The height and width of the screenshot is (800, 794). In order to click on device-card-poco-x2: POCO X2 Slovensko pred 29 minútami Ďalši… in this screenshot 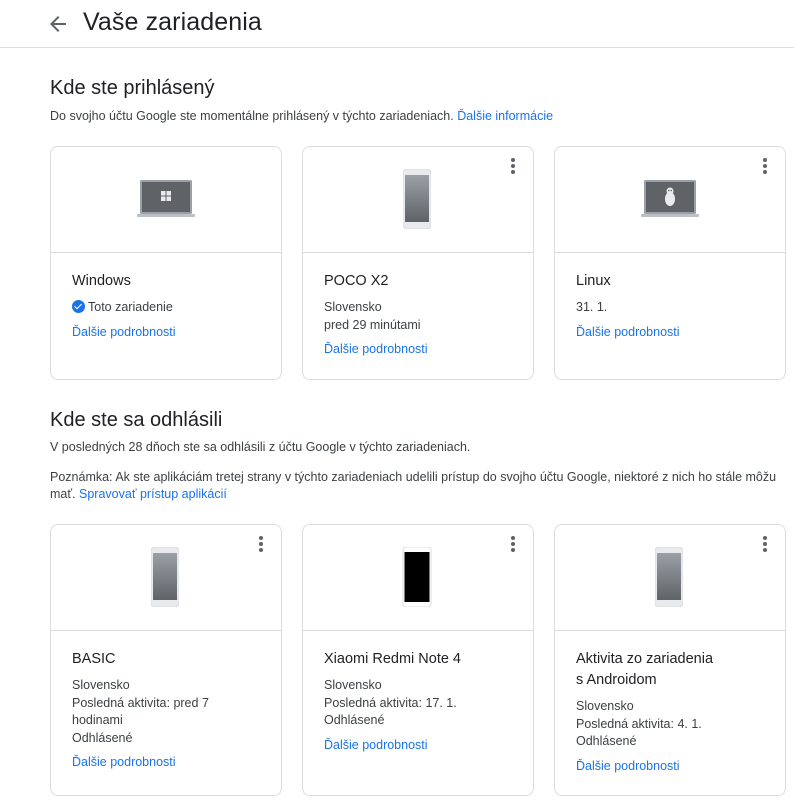, I will do `click(418, 263)`.